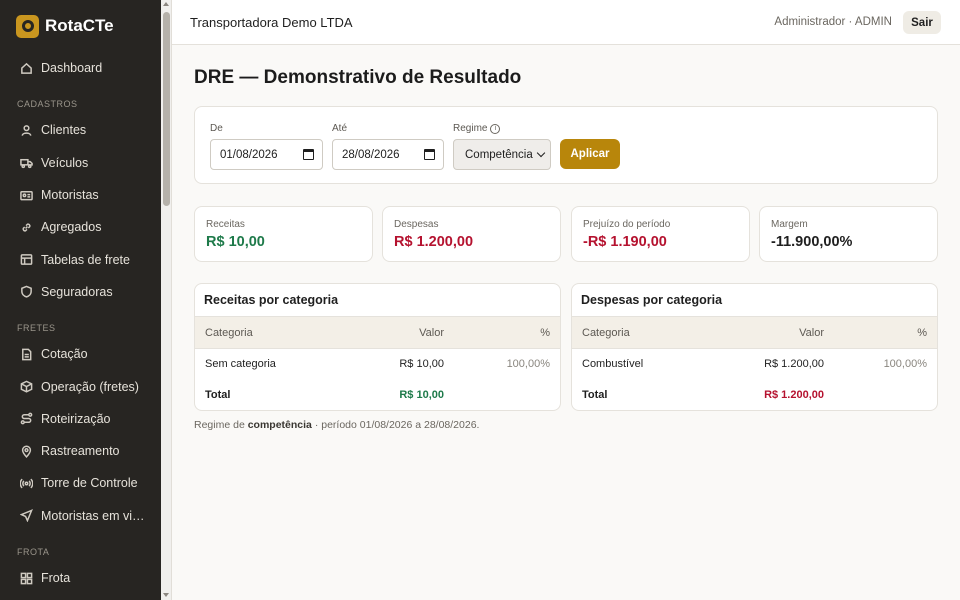  What do you see at coordinates (627, 224) in the screenshot?
I see `kpi-label: Prejuízo do período` at bounding box center [627, 224].